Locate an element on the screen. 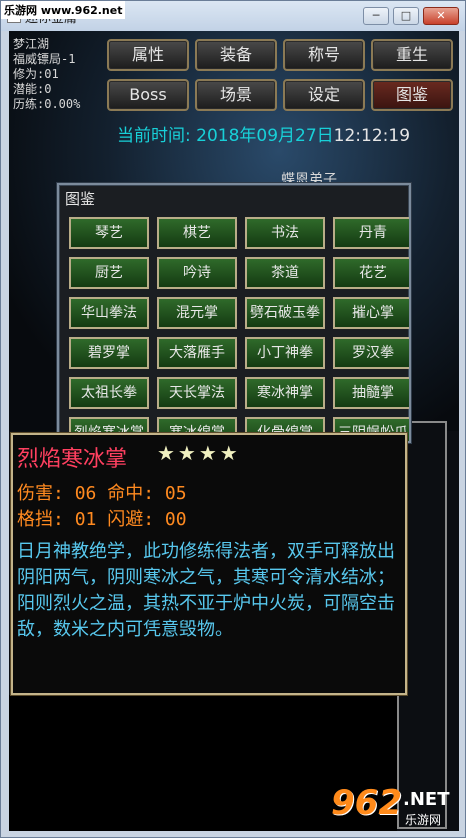  attributes-button: 属性 is located at coordinates (148, 55).